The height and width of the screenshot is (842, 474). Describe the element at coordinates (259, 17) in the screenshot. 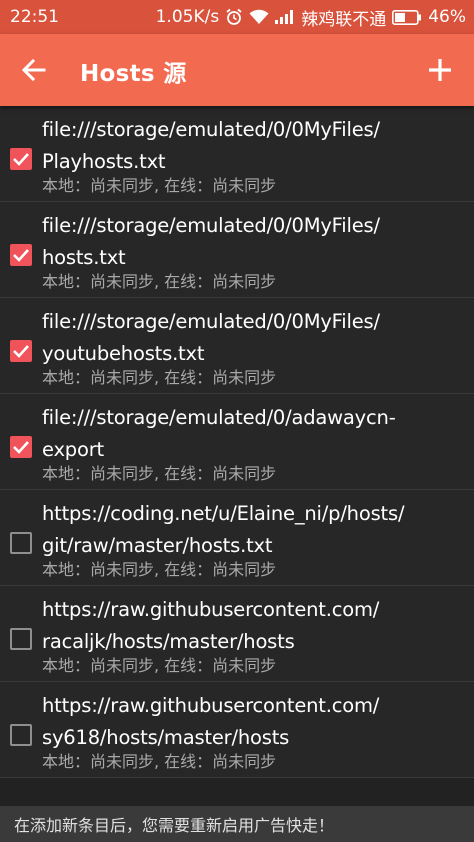

I see `wifi-icon` at that location.